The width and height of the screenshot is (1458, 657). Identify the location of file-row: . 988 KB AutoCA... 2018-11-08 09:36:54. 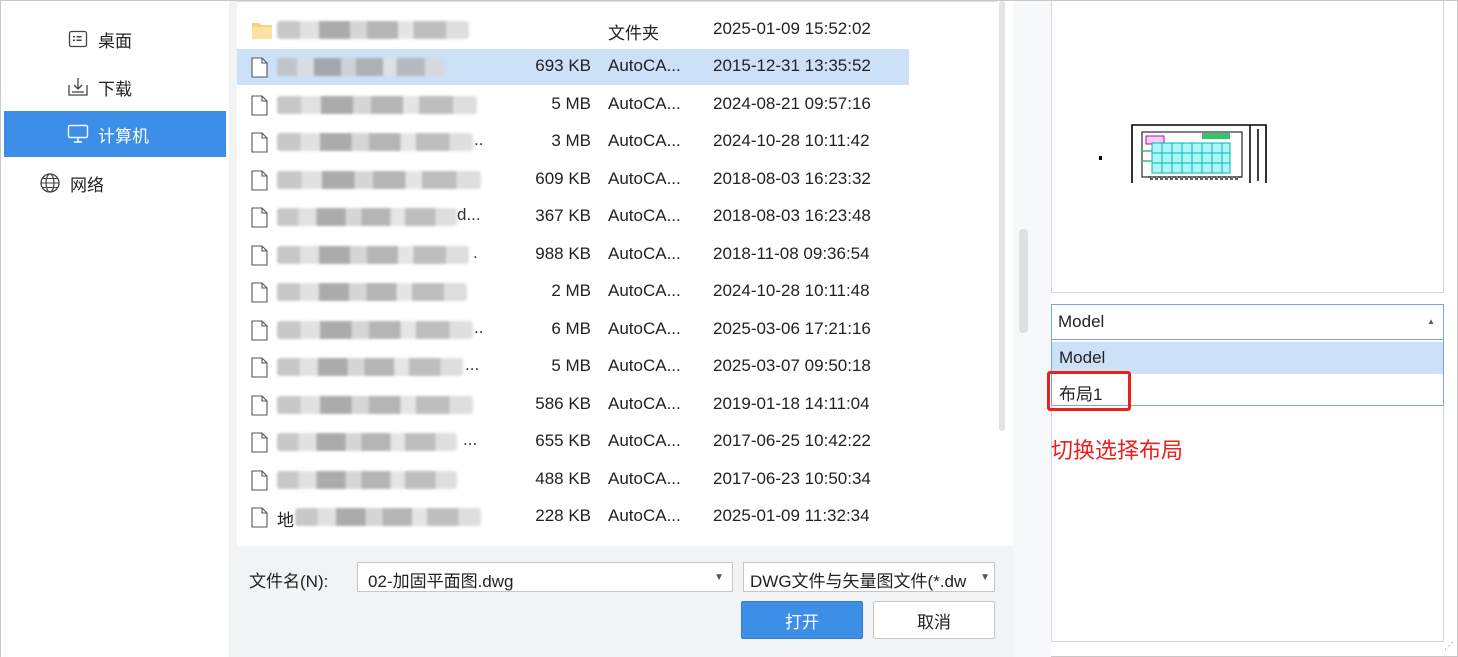
(573, 255).